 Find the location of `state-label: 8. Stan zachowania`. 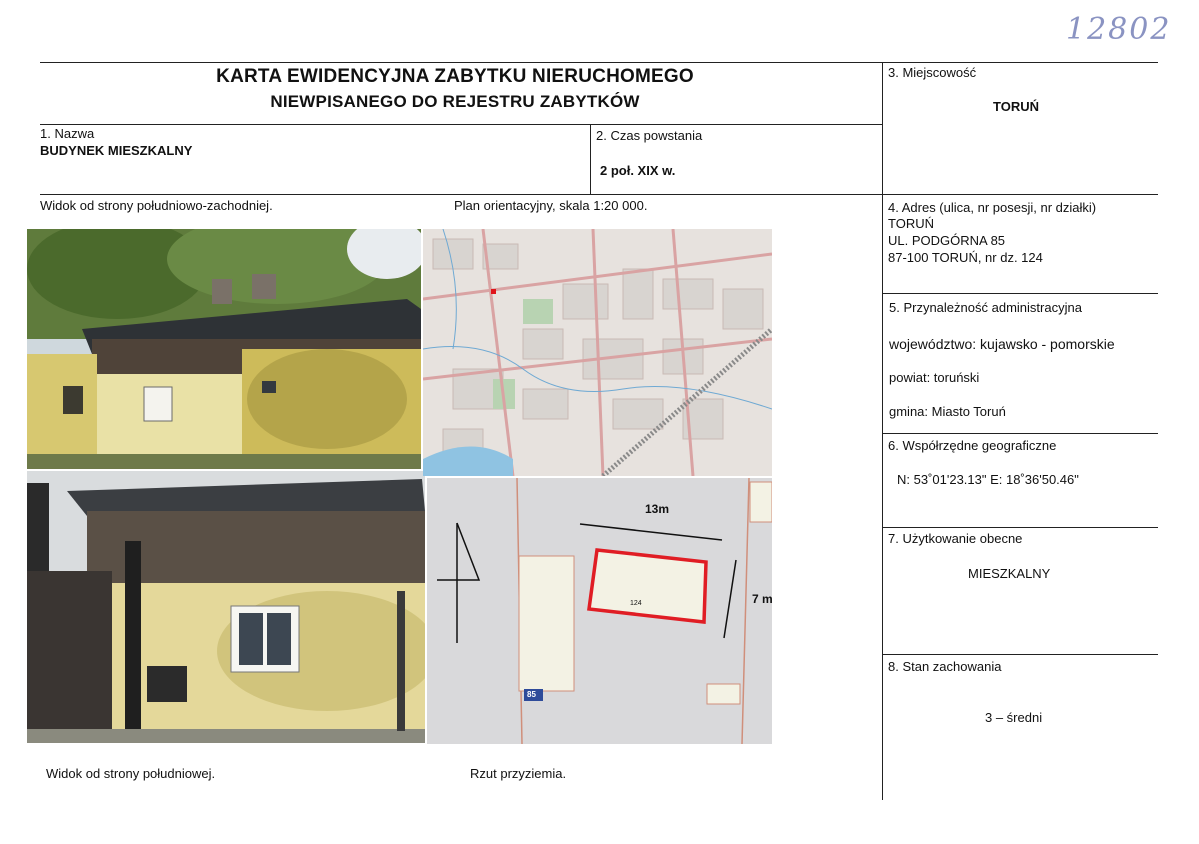

state-label: 8. Stan zachowania is located at coordinates (945, 666).